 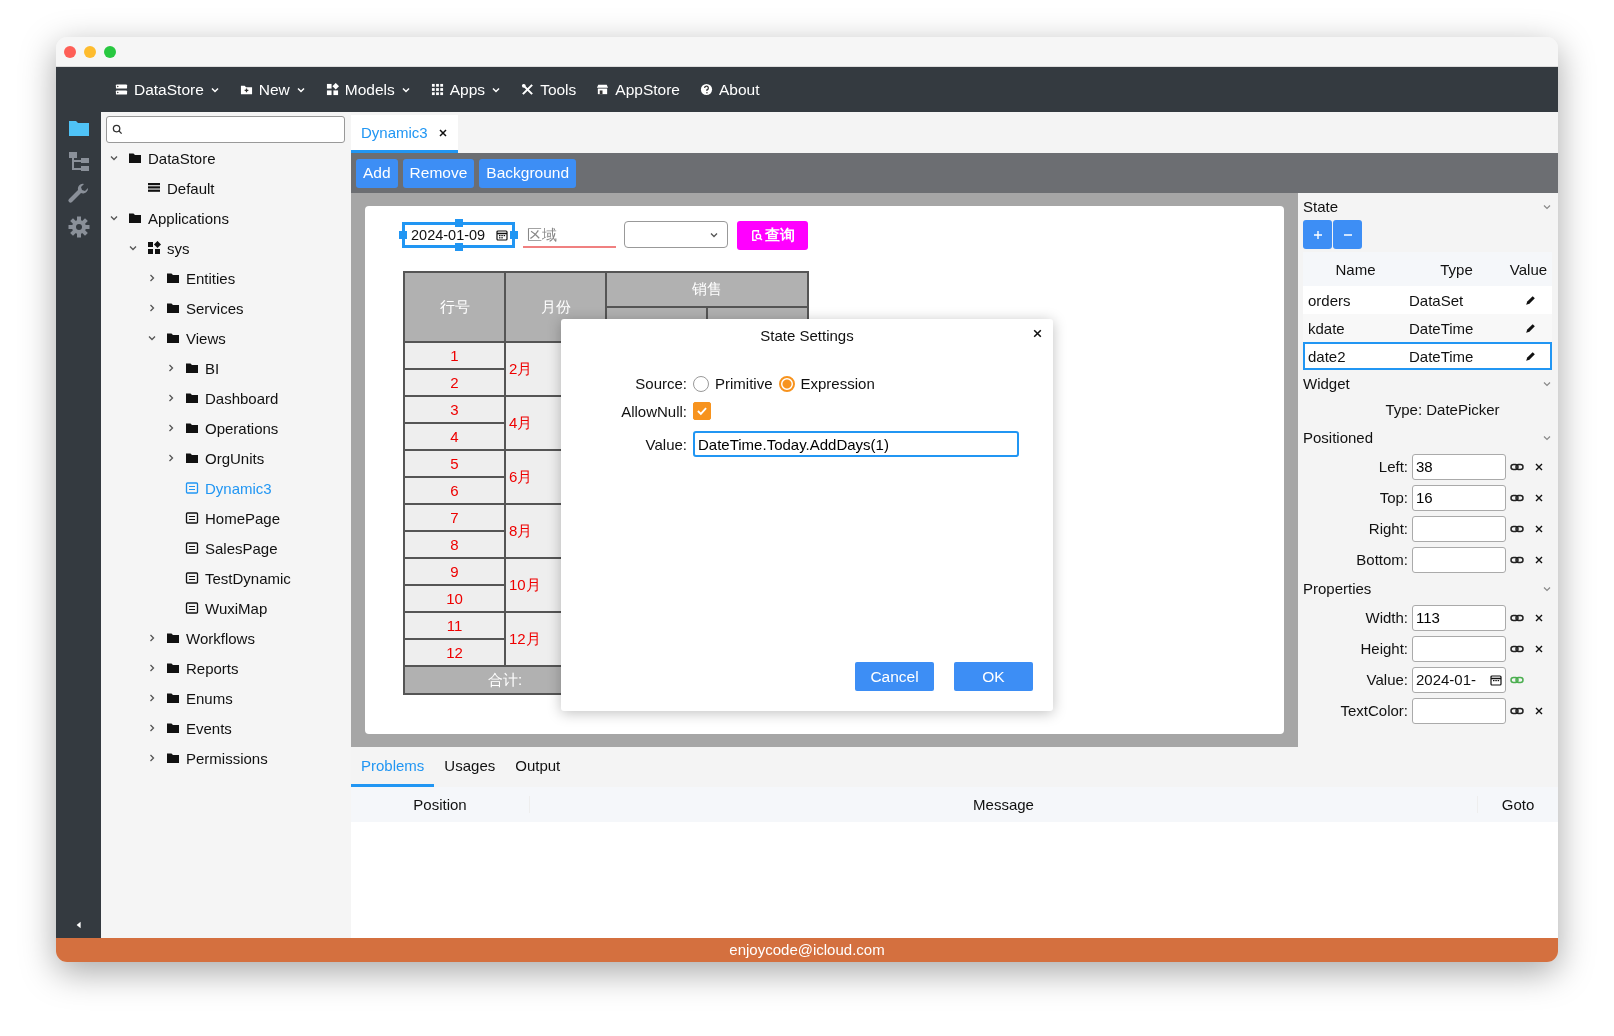 What do you see at coordinates (538, 767) in the screenshot?
I see `panel-tab: Output` at bounding box center [538, 767].